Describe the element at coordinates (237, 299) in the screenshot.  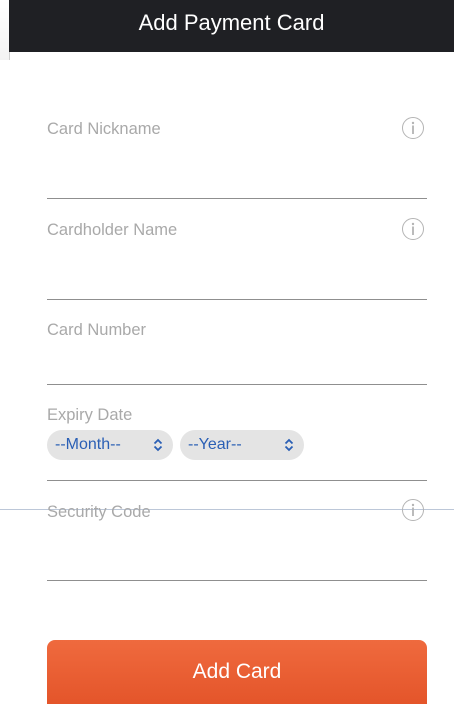
I see `cardholder-name-input-line` at that location.